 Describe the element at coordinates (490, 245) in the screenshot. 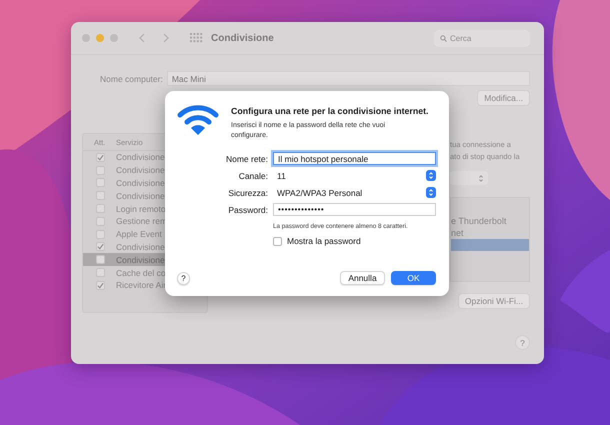

I see `interface-row` at that location.